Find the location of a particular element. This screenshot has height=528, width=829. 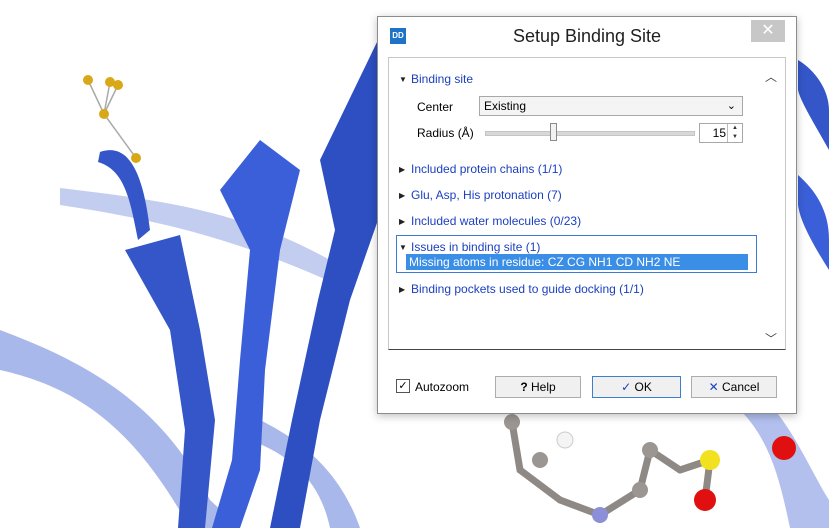

center-select: Existing ⌄ is located at coordinates (611, 106).